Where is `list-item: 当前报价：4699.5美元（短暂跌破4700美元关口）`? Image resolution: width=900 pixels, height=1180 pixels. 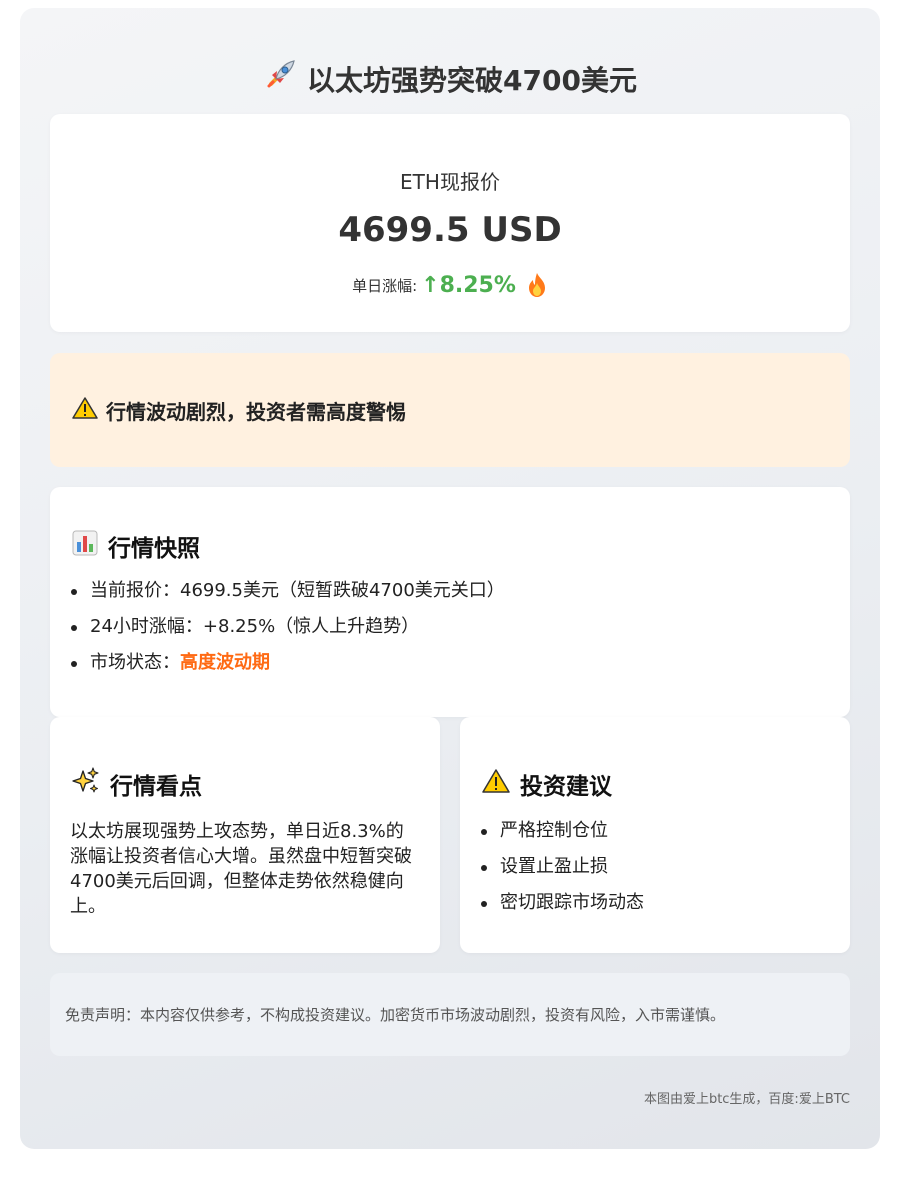
list-item: 当前报价：4699.5美元（短暂跌破4700美元关口） is located at coordinates (287, 591).